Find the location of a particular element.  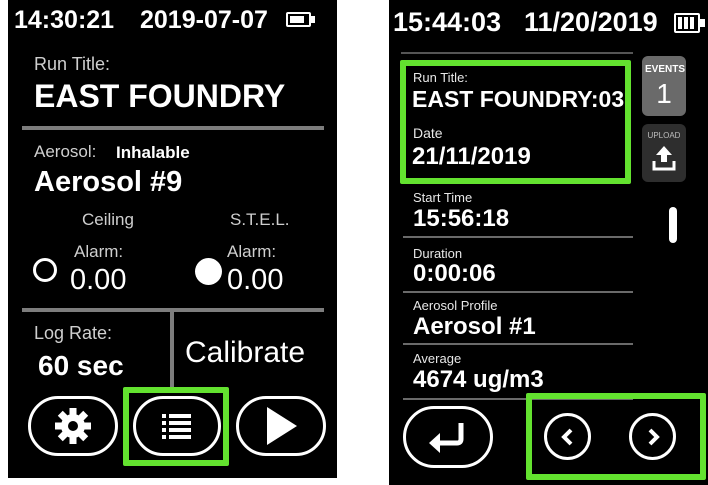

stel-label: S.T.E.L. is located at coordinates (260, 219).